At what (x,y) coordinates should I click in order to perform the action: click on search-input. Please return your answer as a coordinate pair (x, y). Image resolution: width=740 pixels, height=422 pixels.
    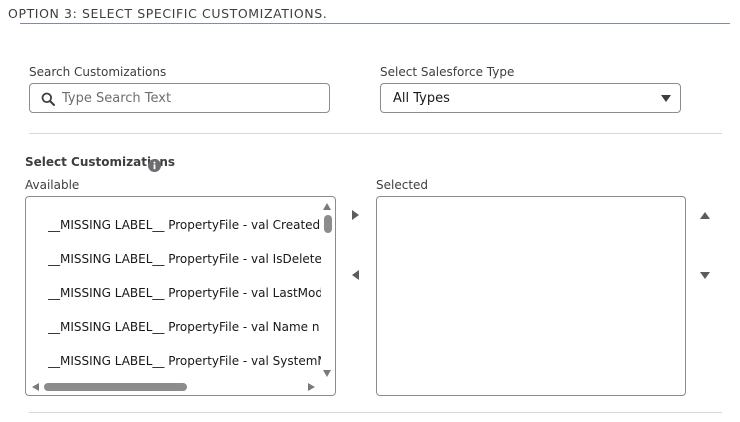
    Looking at the image, I should click on (192, 98).